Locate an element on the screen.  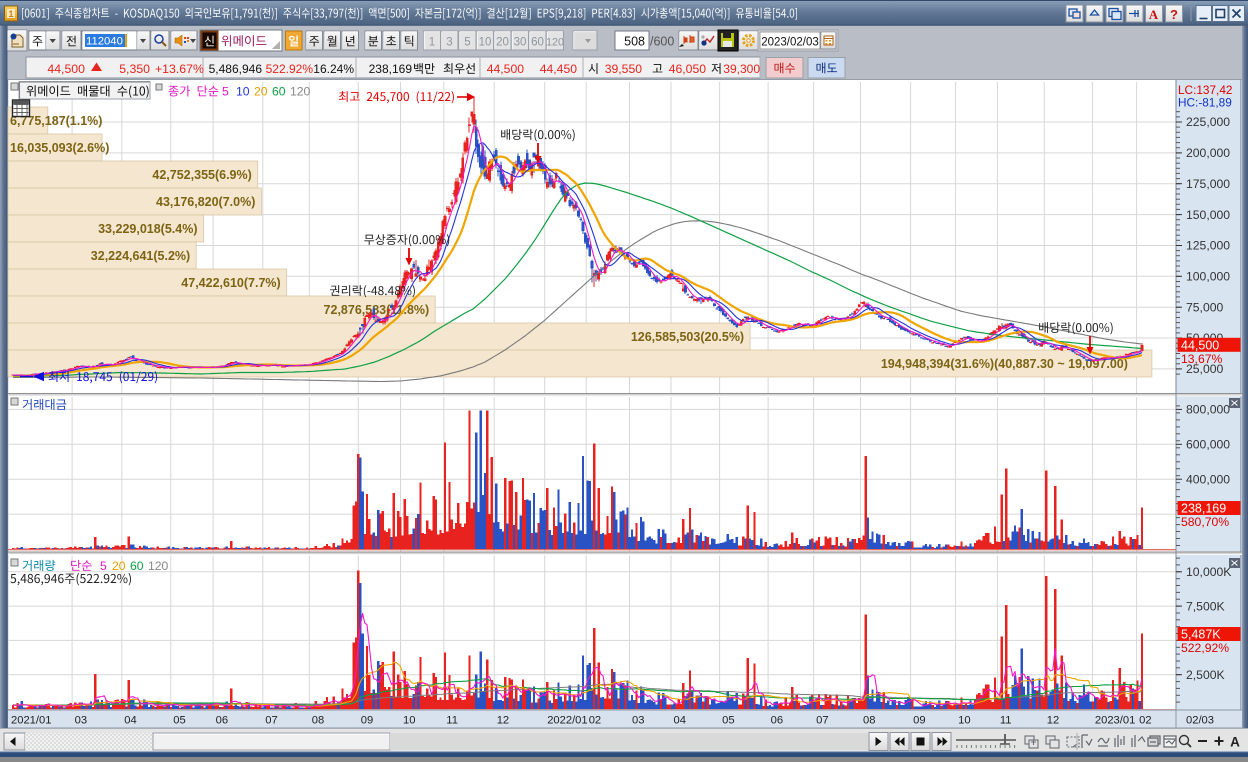
svg-text: 75,000 is located at coordinates (1204, 307).